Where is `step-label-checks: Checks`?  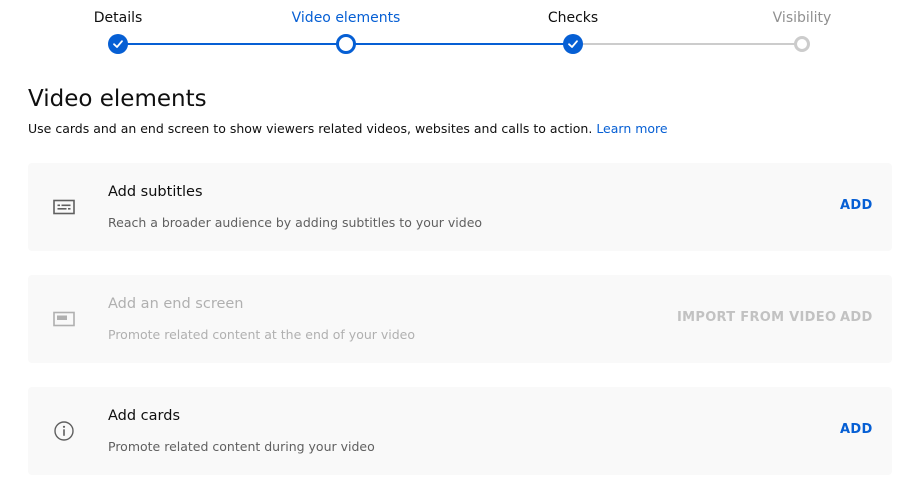 step-label-checks: Checks is located at coordinates (573, 18).